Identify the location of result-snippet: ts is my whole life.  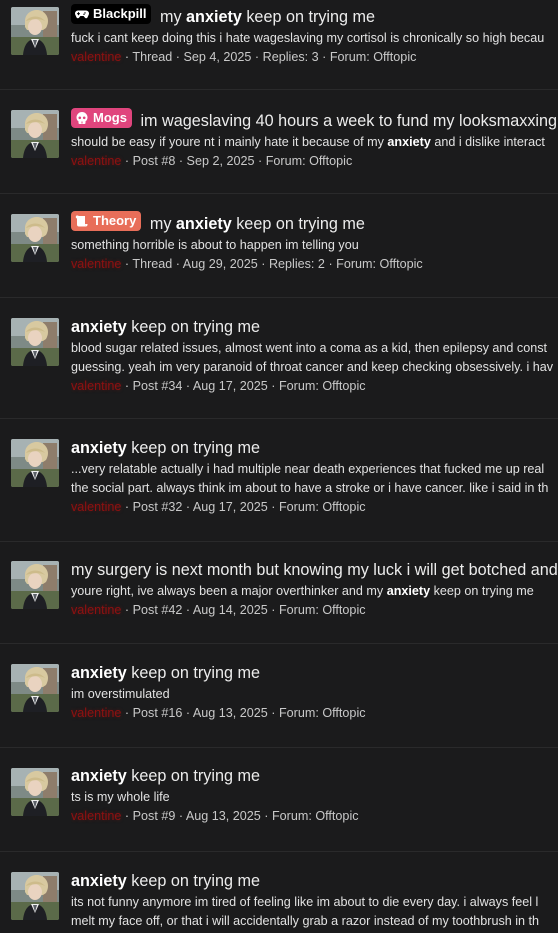
(314, 797).